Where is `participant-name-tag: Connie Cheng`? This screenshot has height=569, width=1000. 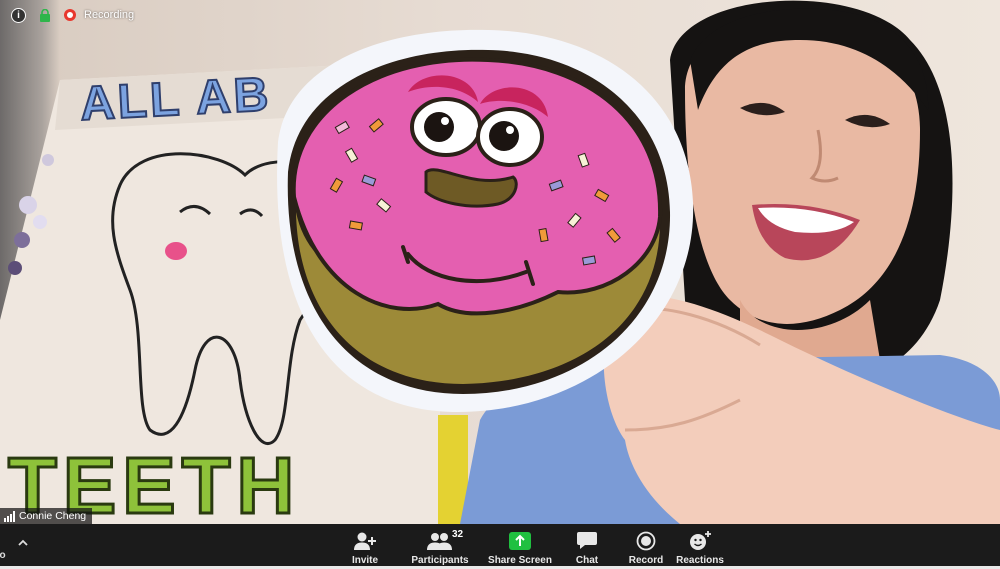
participant-name-tag: Connie Cheng is located at coordinates (46, 516).